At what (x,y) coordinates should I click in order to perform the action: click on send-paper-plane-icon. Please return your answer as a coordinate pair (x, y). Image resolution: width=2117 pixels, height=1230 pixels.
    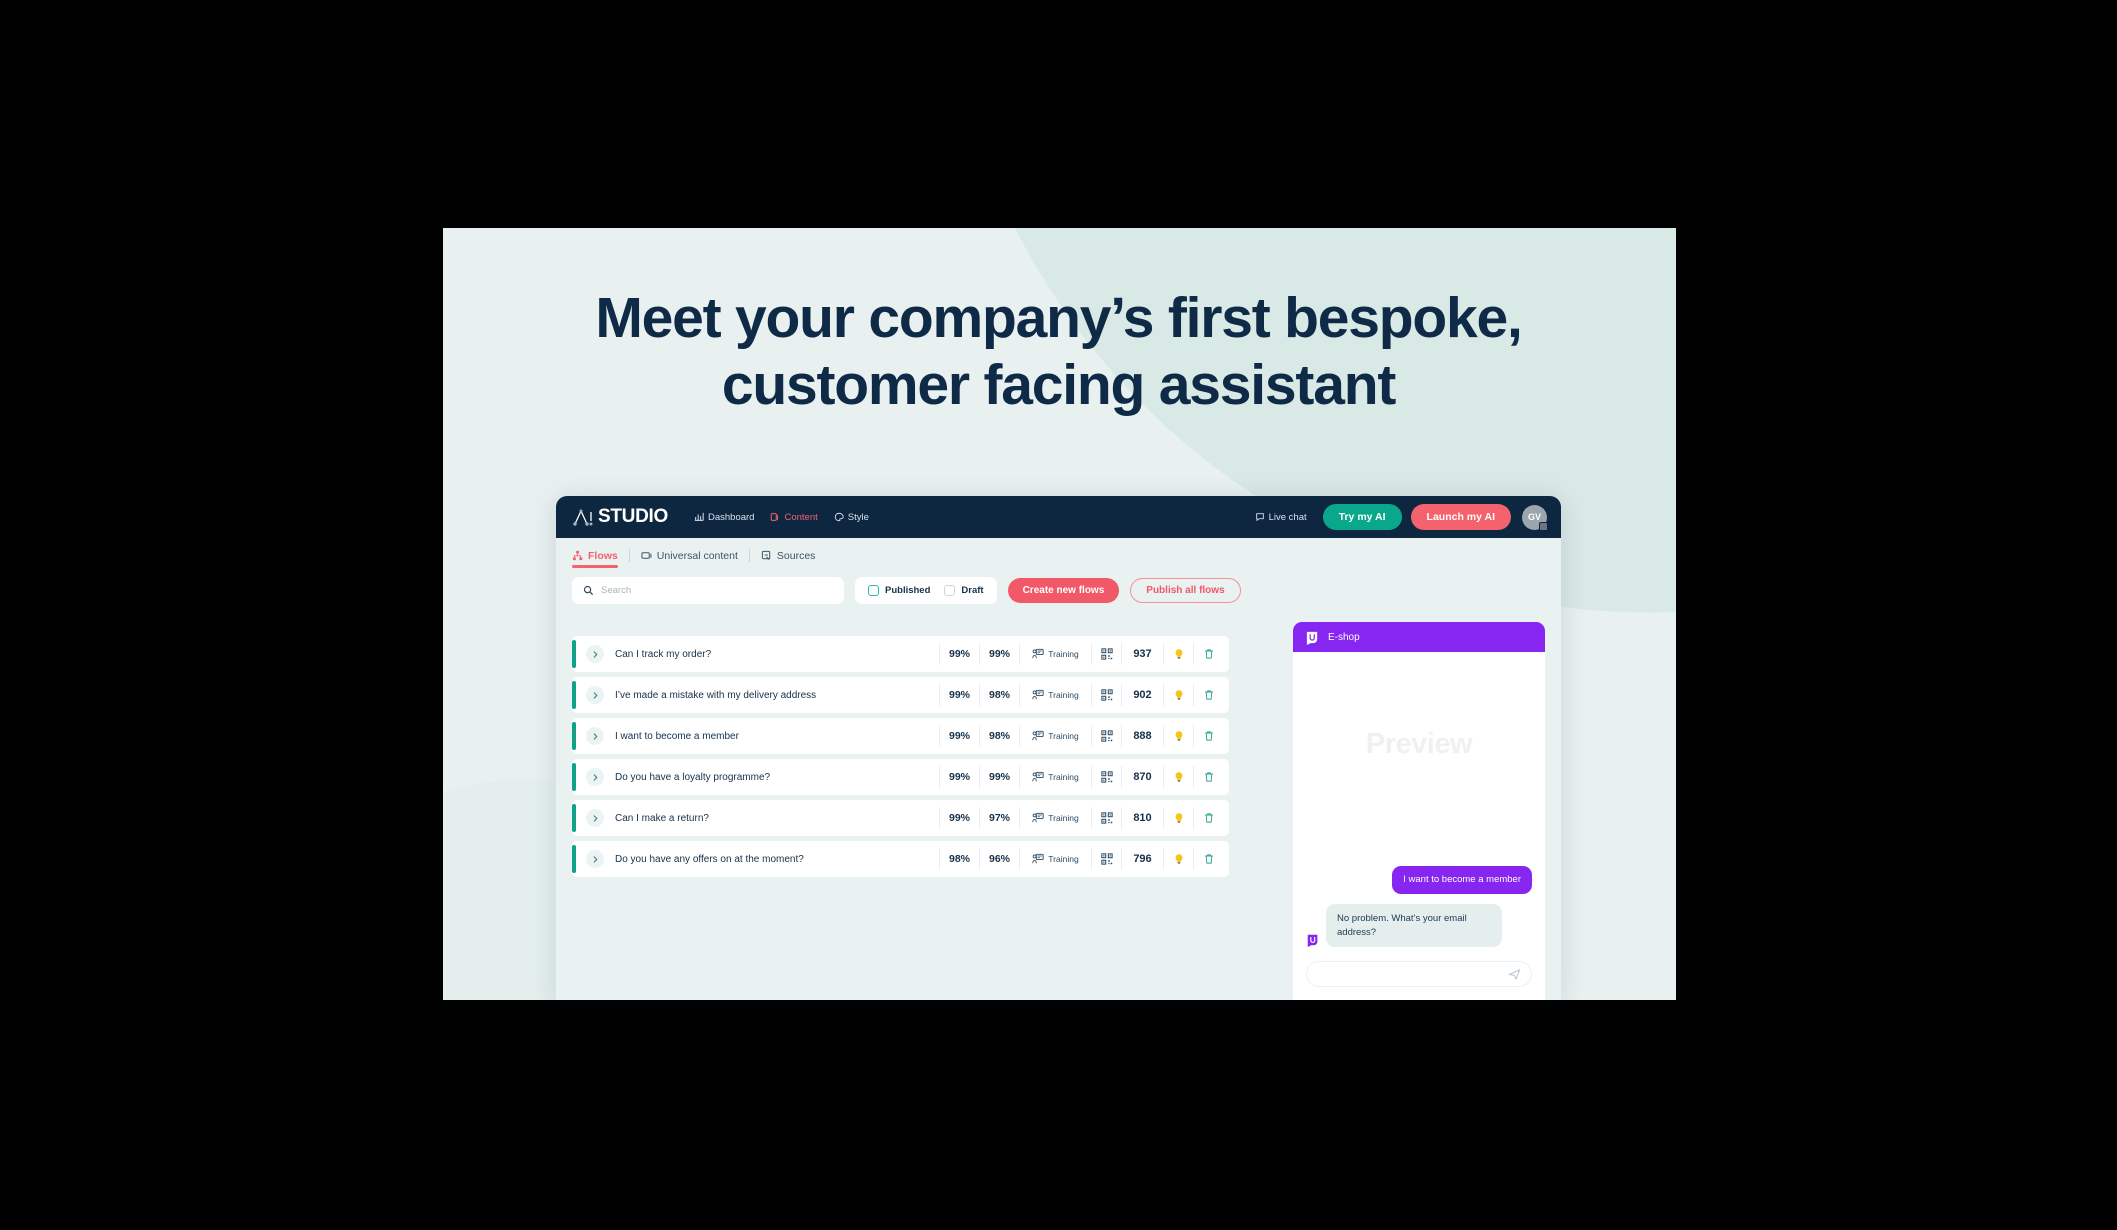
    Looking at the image, I should click on (1514, 974).